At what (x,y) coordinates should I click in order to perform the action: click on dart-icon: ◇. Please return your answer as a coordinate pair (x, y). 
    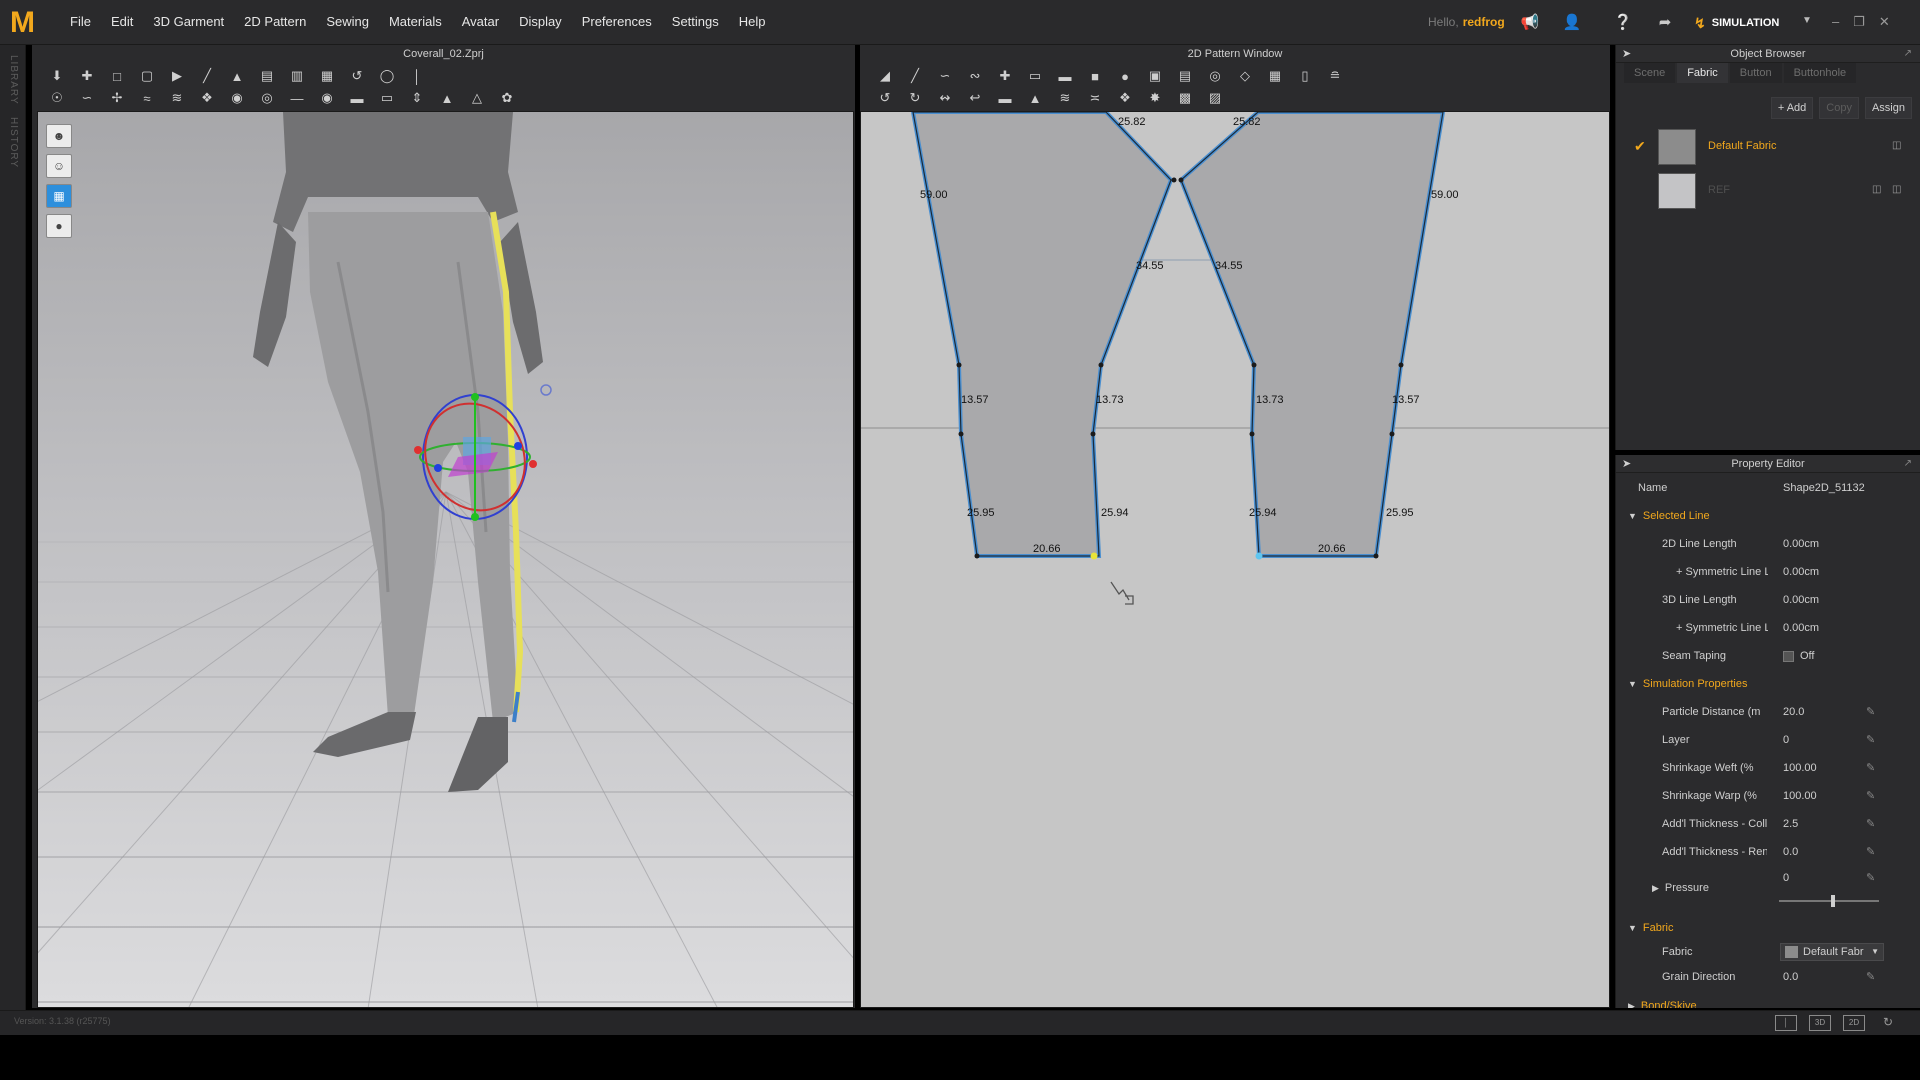
    Looking at the image, I should click on (1245, 76).